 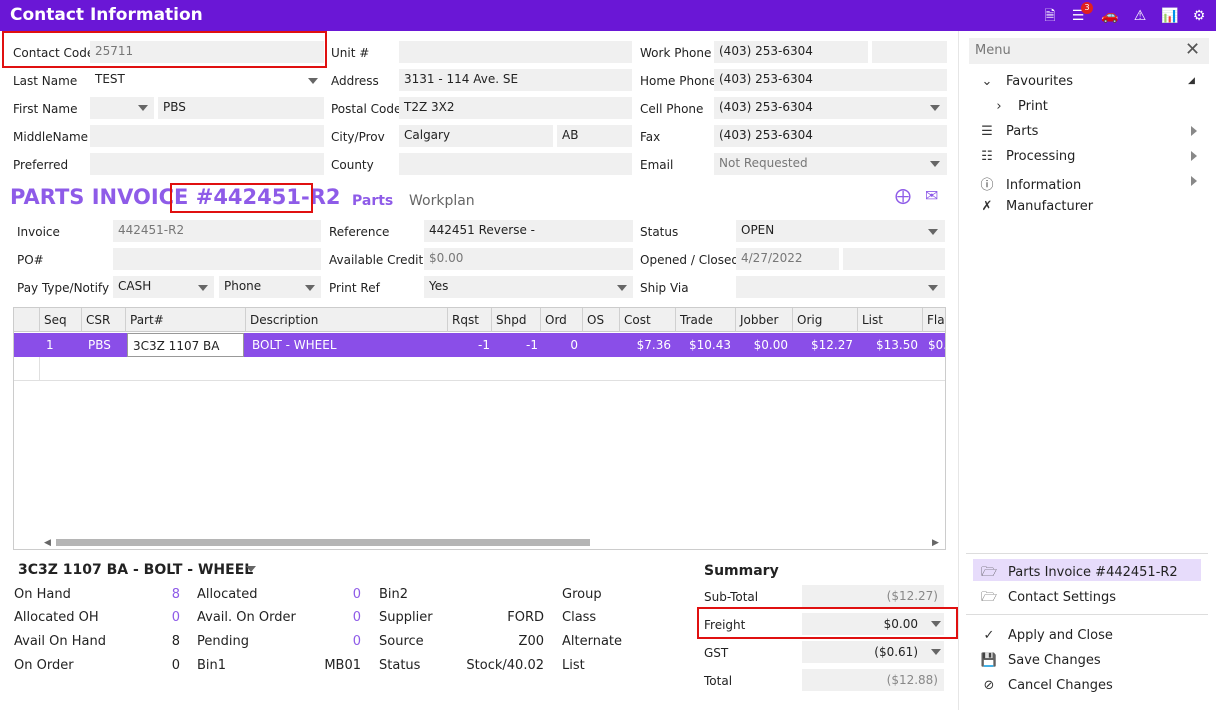 I want to click on menu-item-favourites: ⌄ Favourites, so click(x=1025, y=81).